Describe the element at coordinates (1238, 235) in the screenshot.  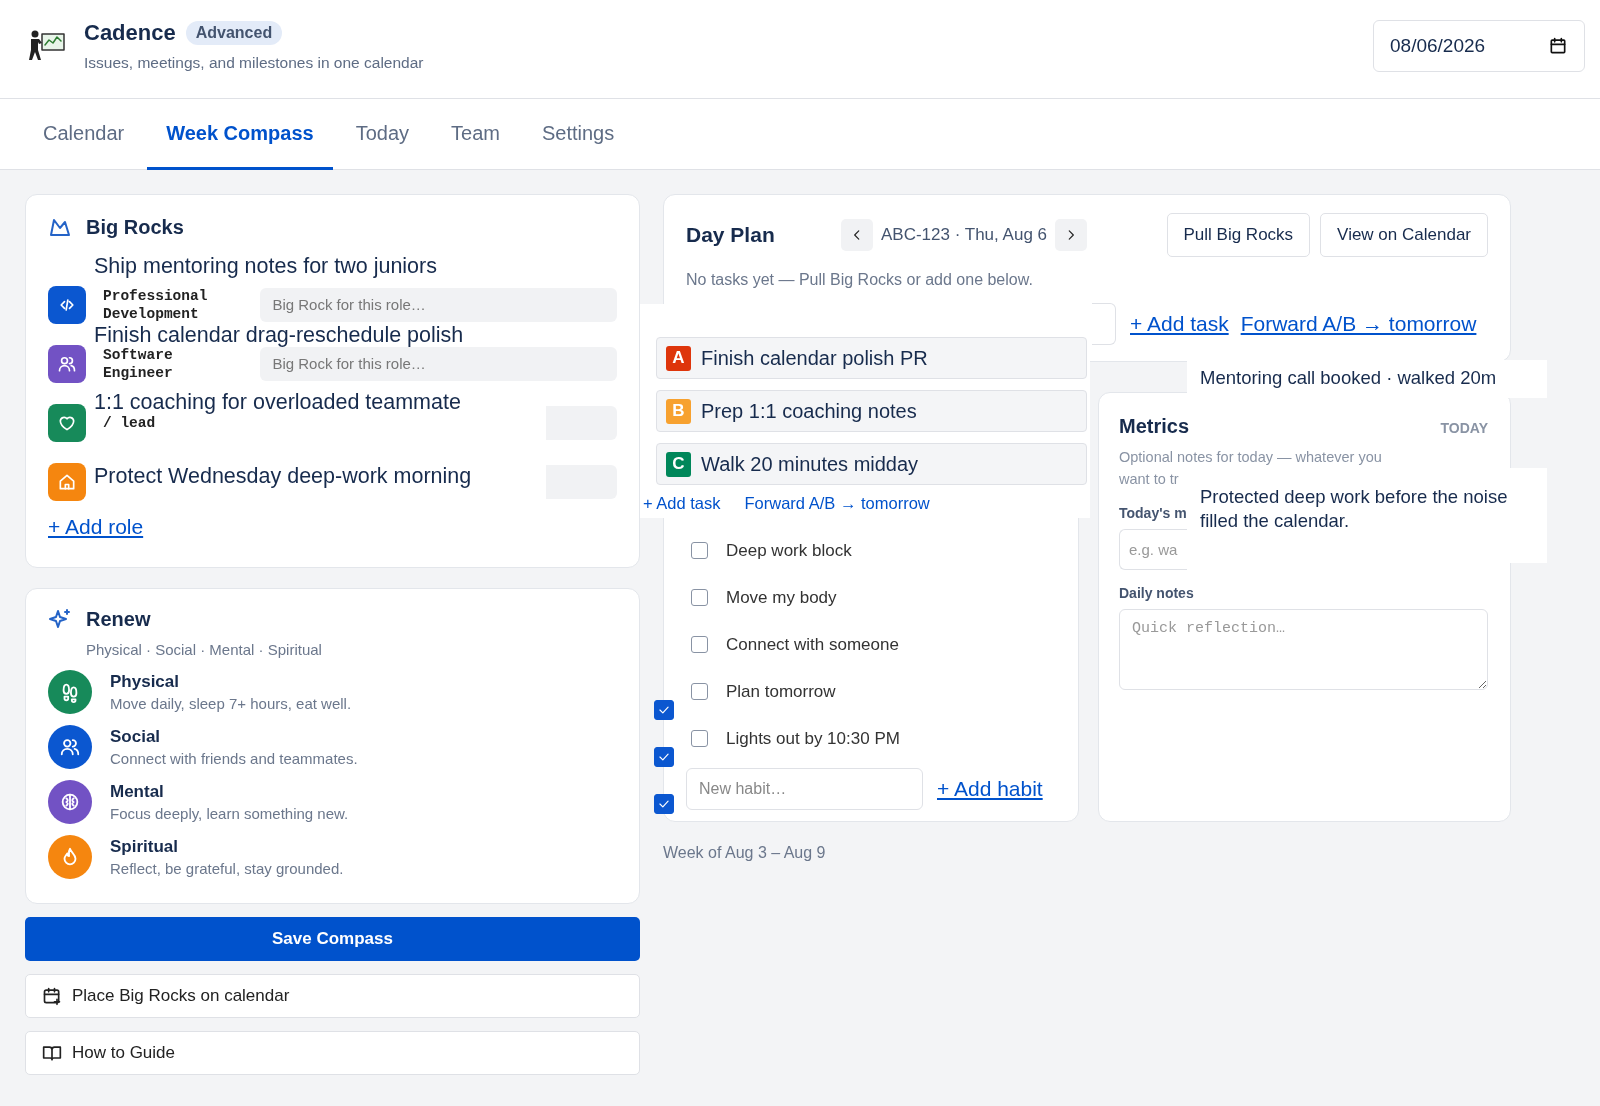
I see `toolbar-button: Pull Big Rocks` at that location.